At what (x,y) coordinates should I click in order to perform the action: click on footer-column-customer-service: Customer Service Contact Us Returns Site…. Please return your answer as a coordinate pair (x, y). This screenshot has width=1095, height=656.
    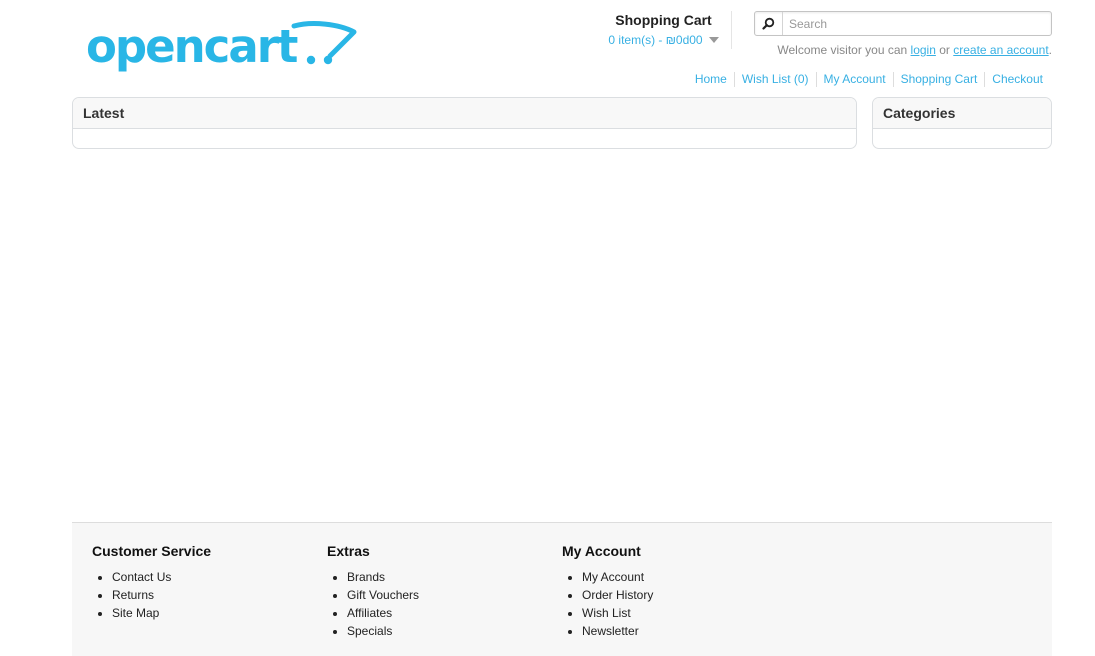
    Looking at the image, I should click on (202, 582).